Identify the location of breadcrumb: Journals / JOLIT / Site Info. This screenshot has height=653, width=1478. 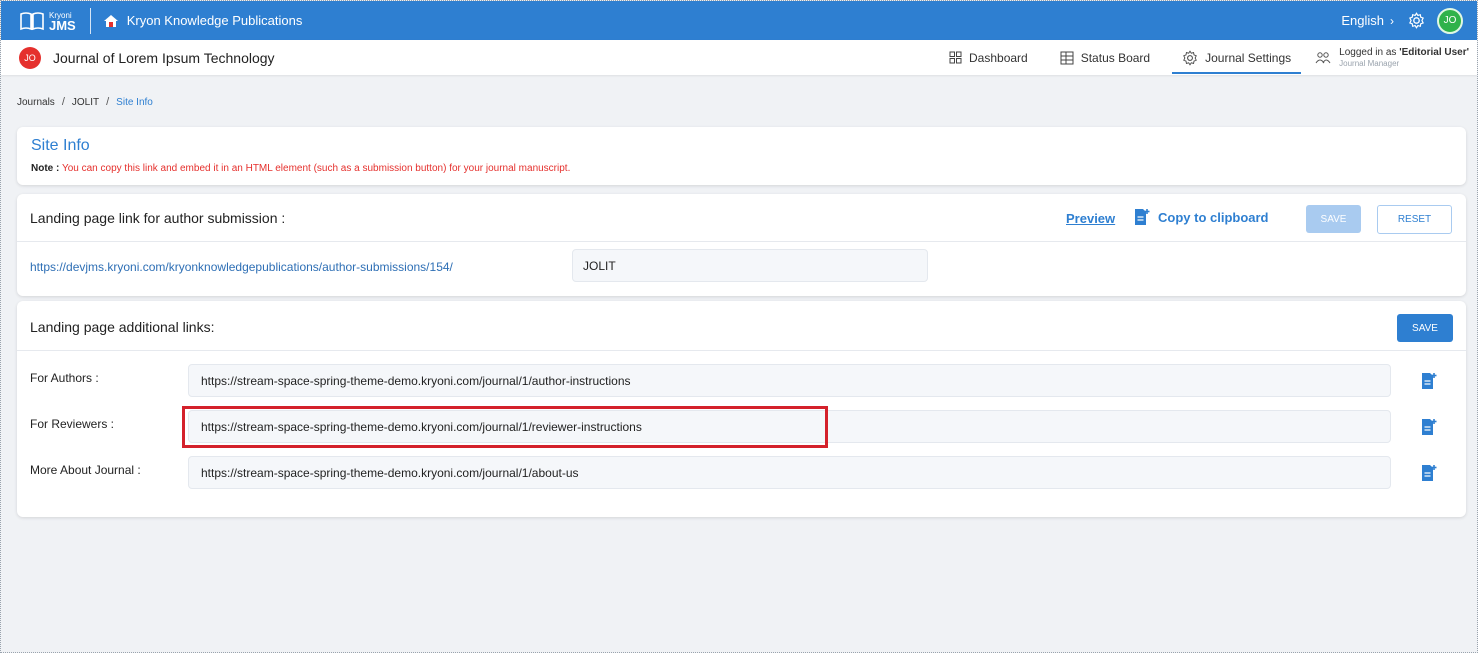
(85, 102).